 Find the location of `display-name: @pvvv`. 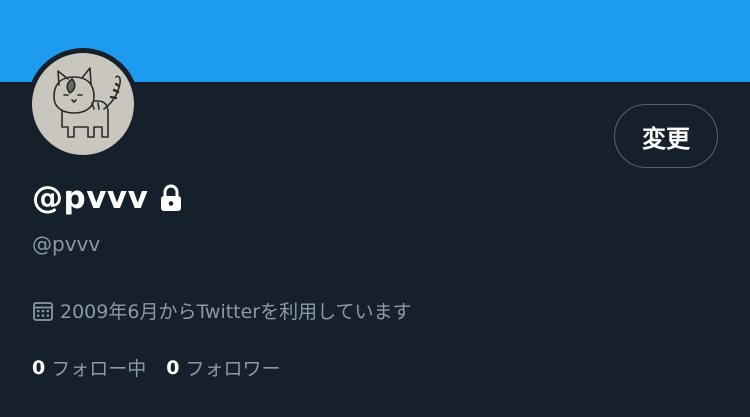

display-name: @pvvv is located at coordinates (90, 198).